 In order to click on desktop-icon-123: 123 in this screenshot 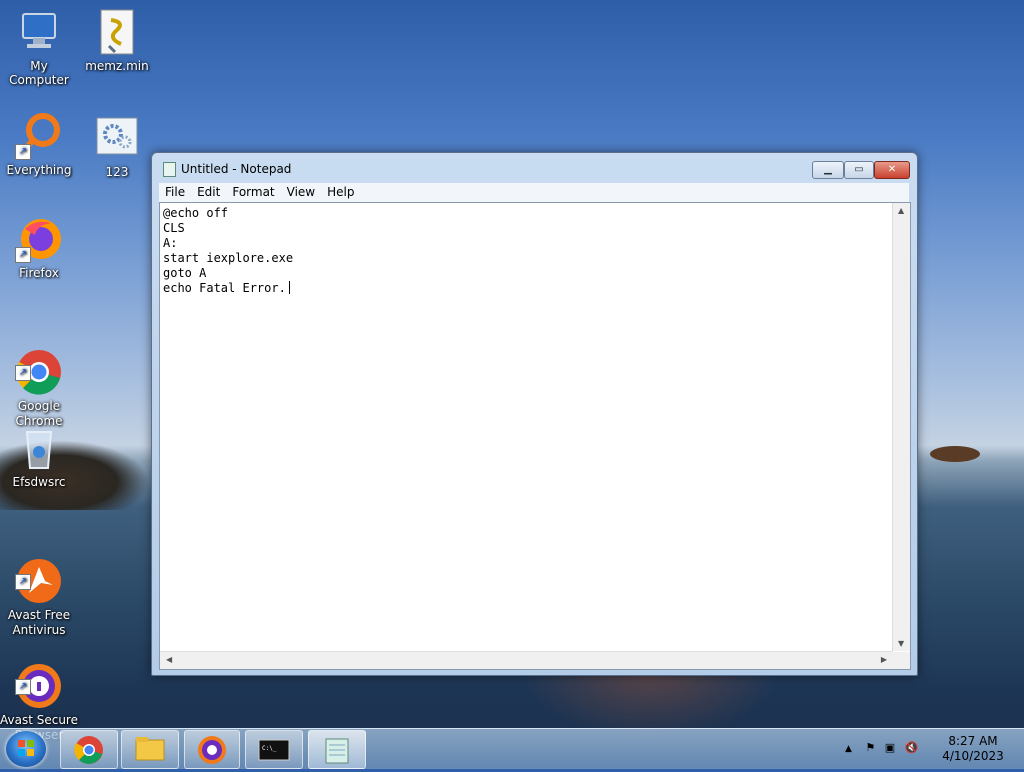, I will do `click(117, 146)`.